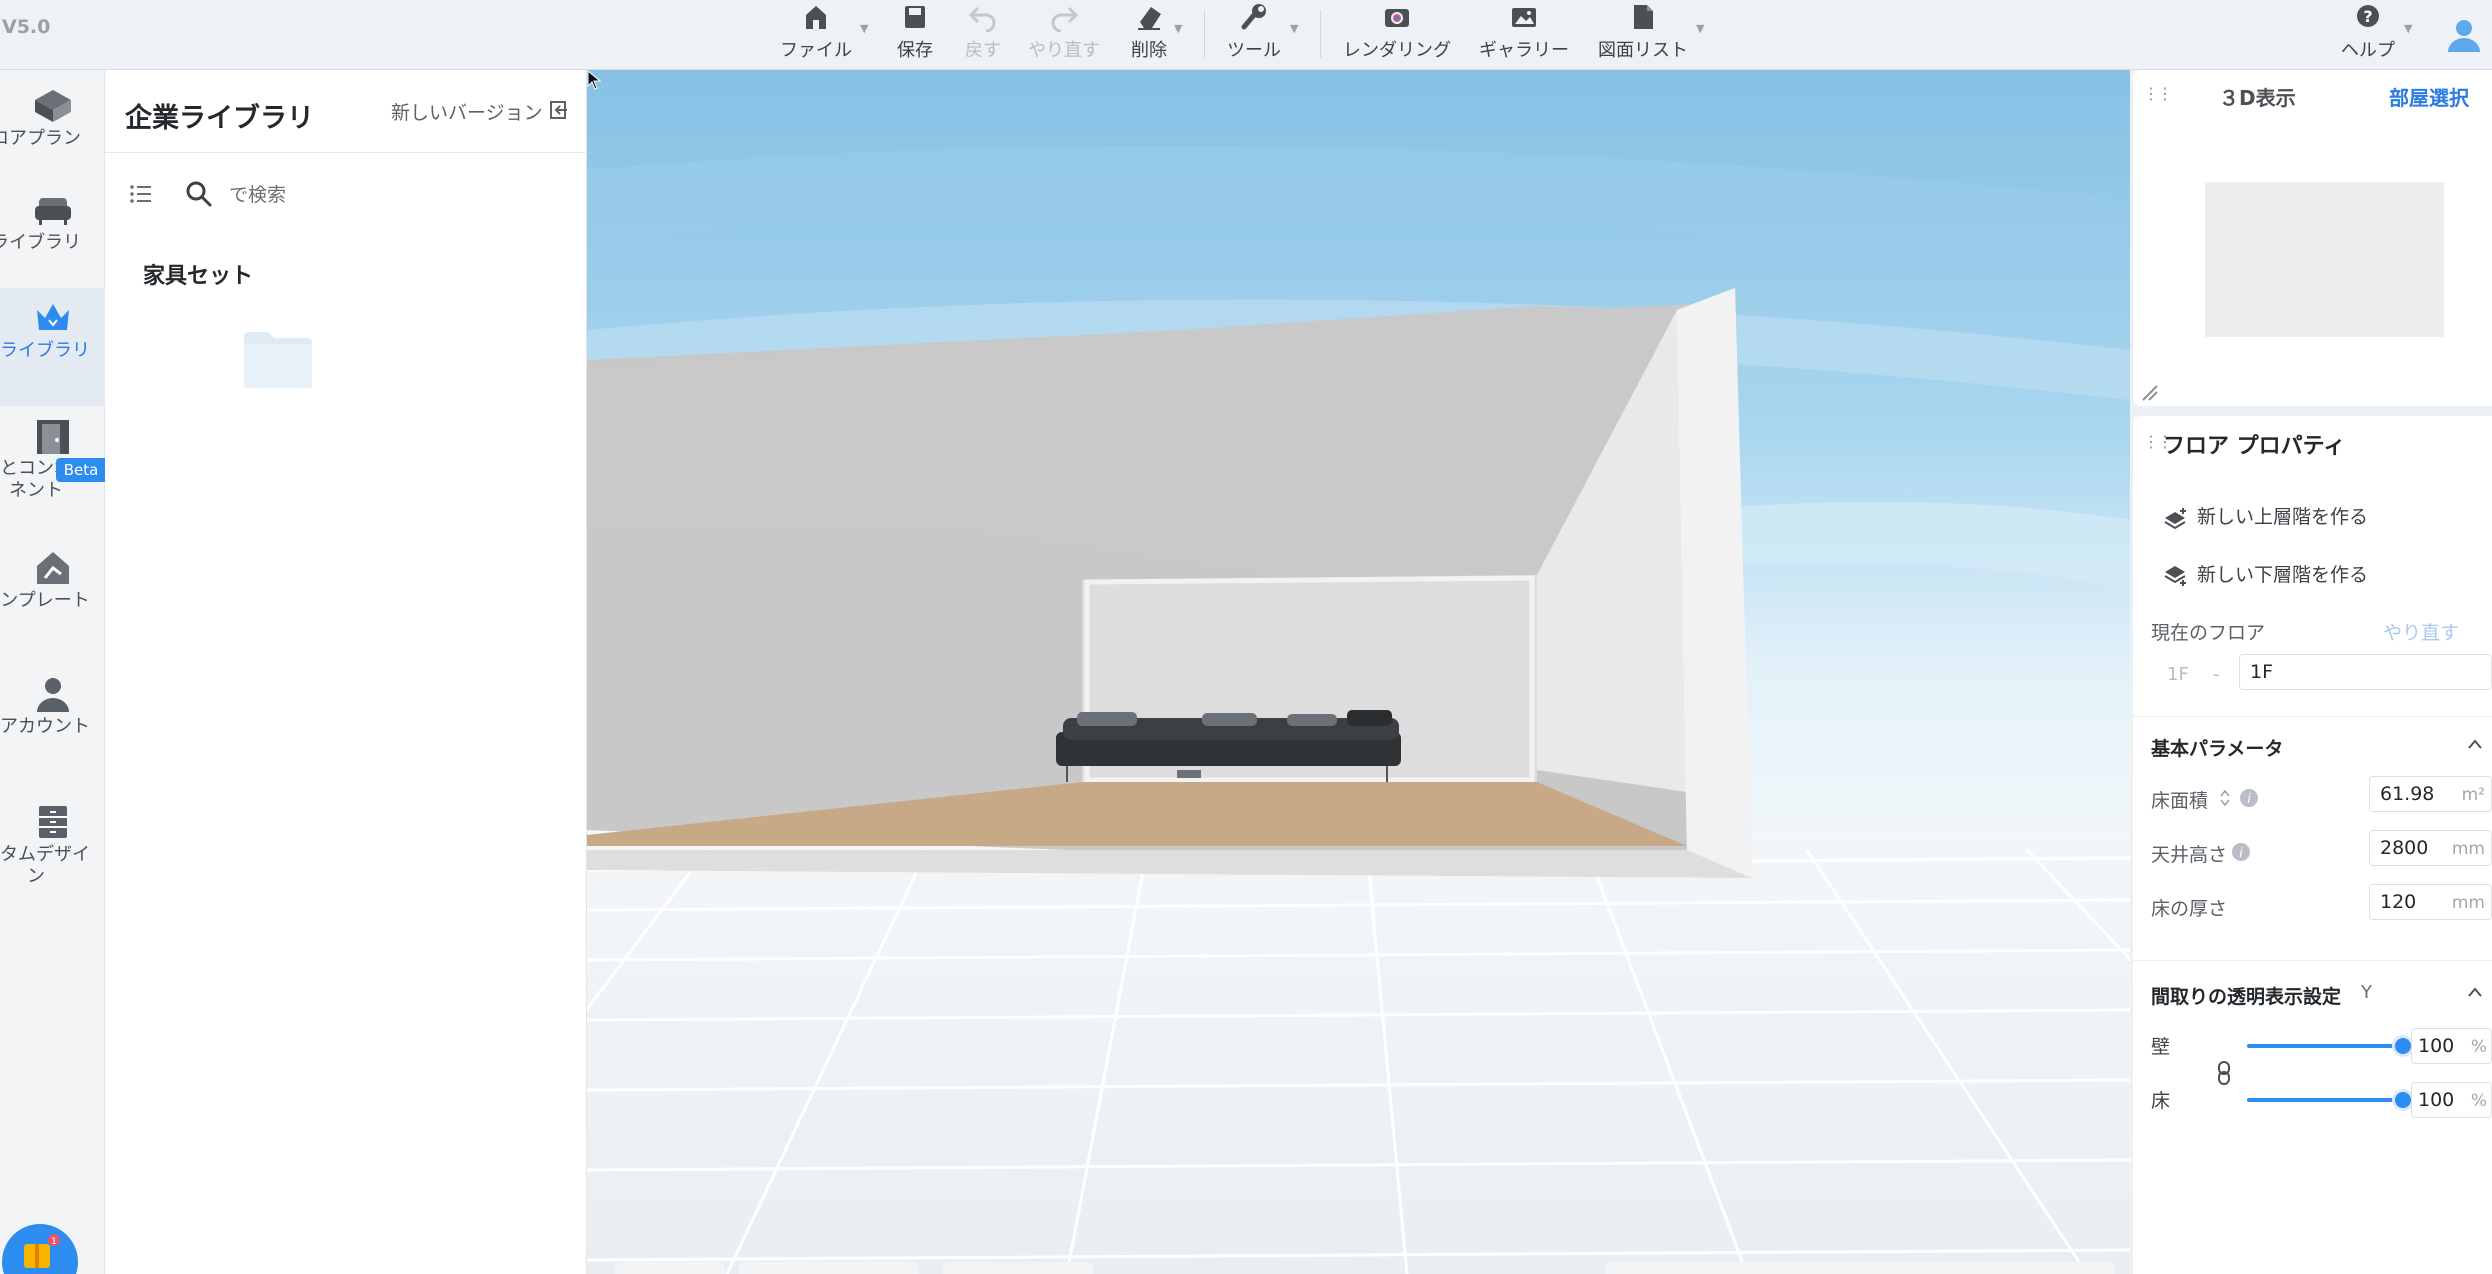 The width and height of the screenshot is (2492, 1274). What do you see at coordinates (1397, 18) in the screenshot?
I see `camera-icon` at bounding box center [1397, 18].